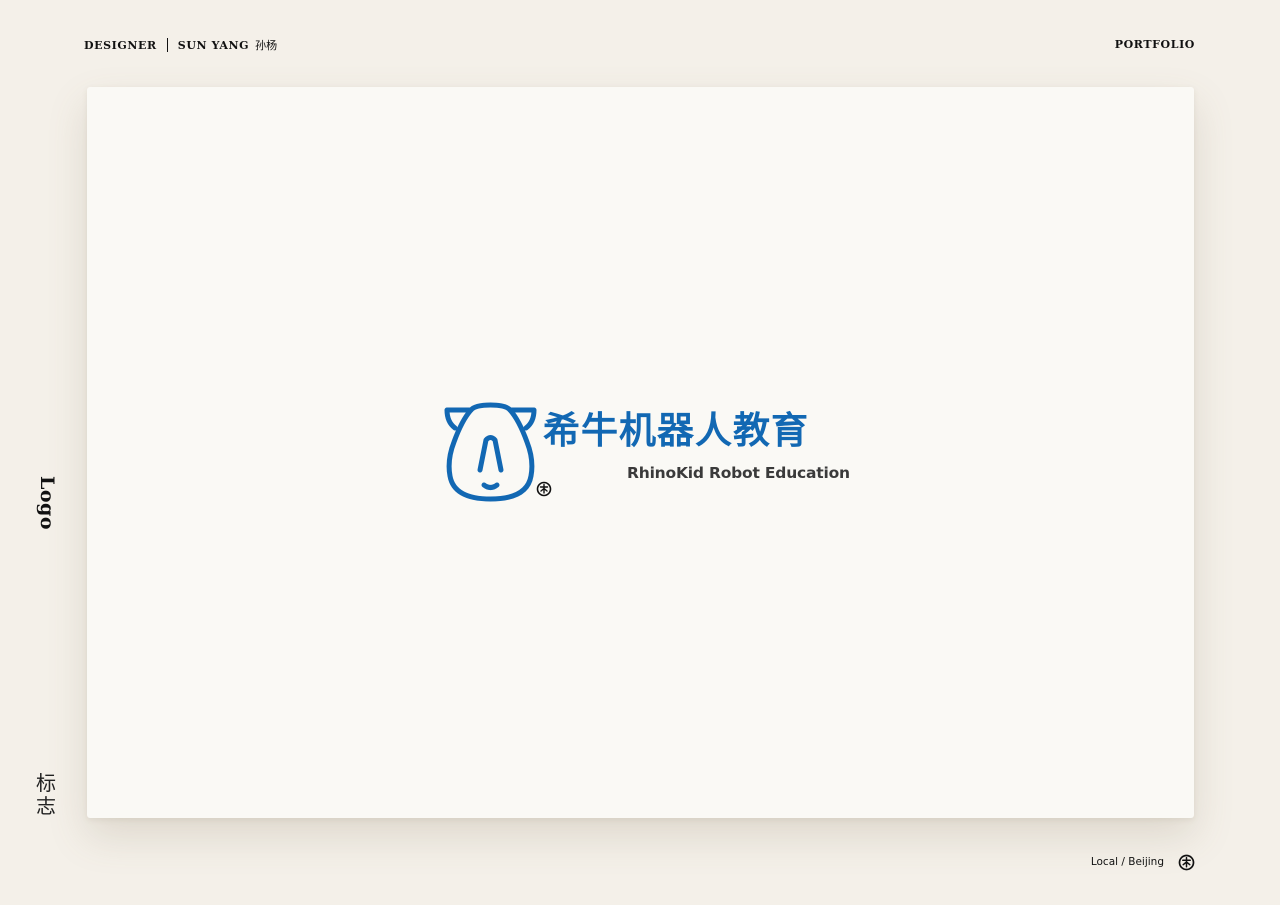  I want to click on logo-name-cn: 希牛机器人教育, so click(676, 430).